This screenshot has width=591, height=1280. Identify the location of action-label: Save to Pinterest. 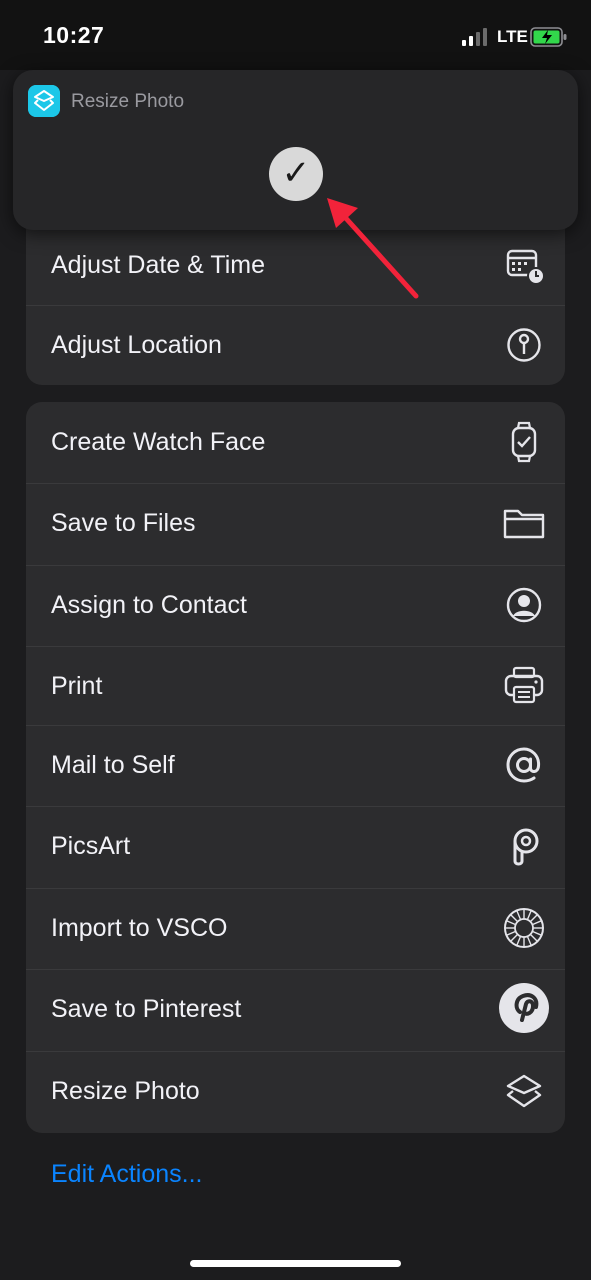
(146, 1009).